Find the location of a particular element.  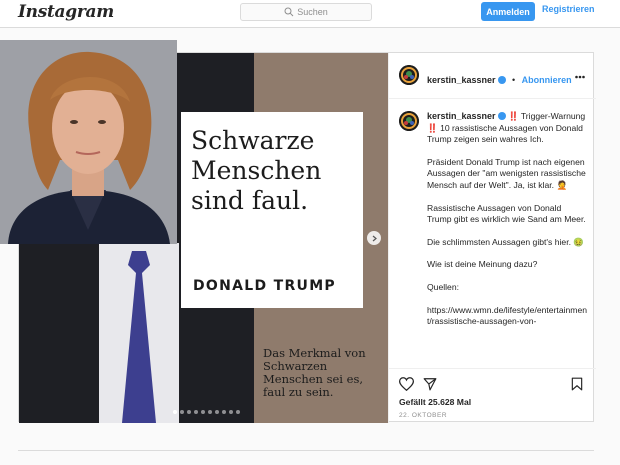

search-icon is located at coordinates (289, 12).